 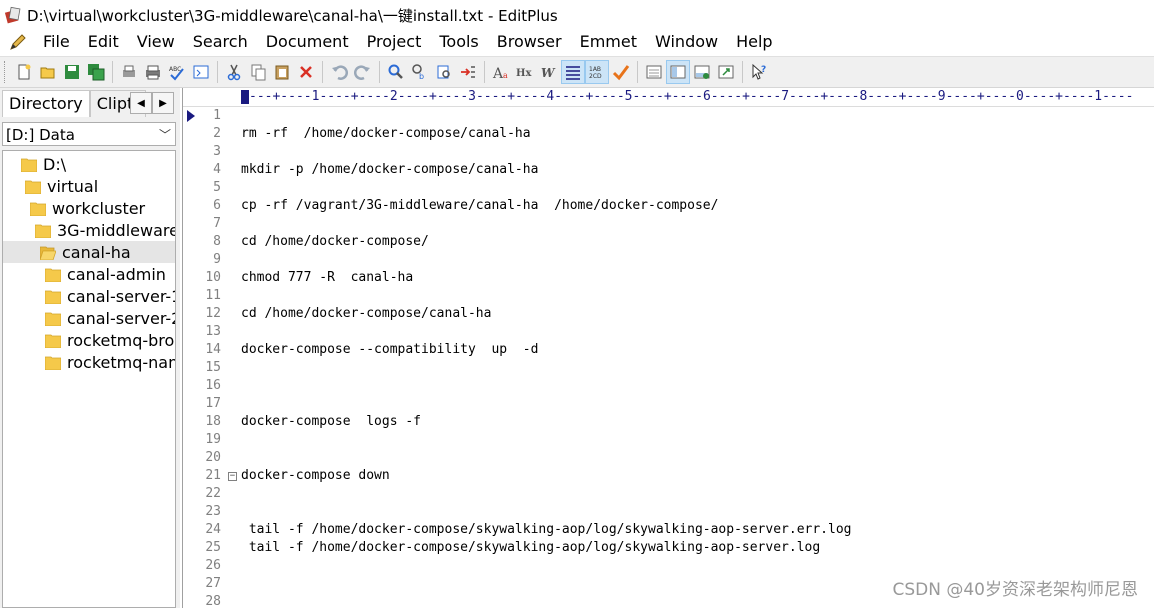 I want to click on editplus-app-icon, so click(x=13, y=15).